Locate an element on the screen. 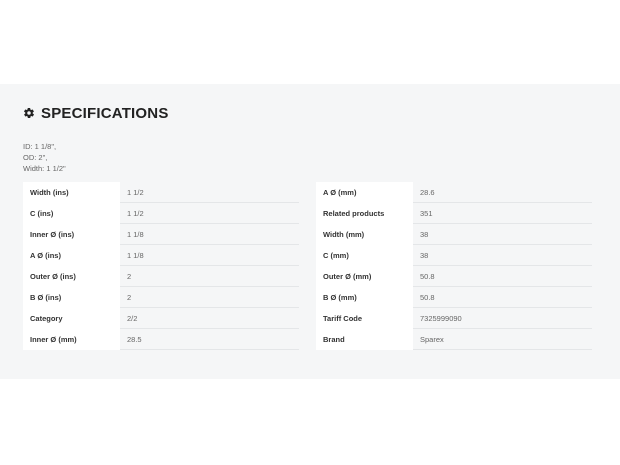  spec-row: B Ø (mm) 50.8 is located at coordinates (454, 297).